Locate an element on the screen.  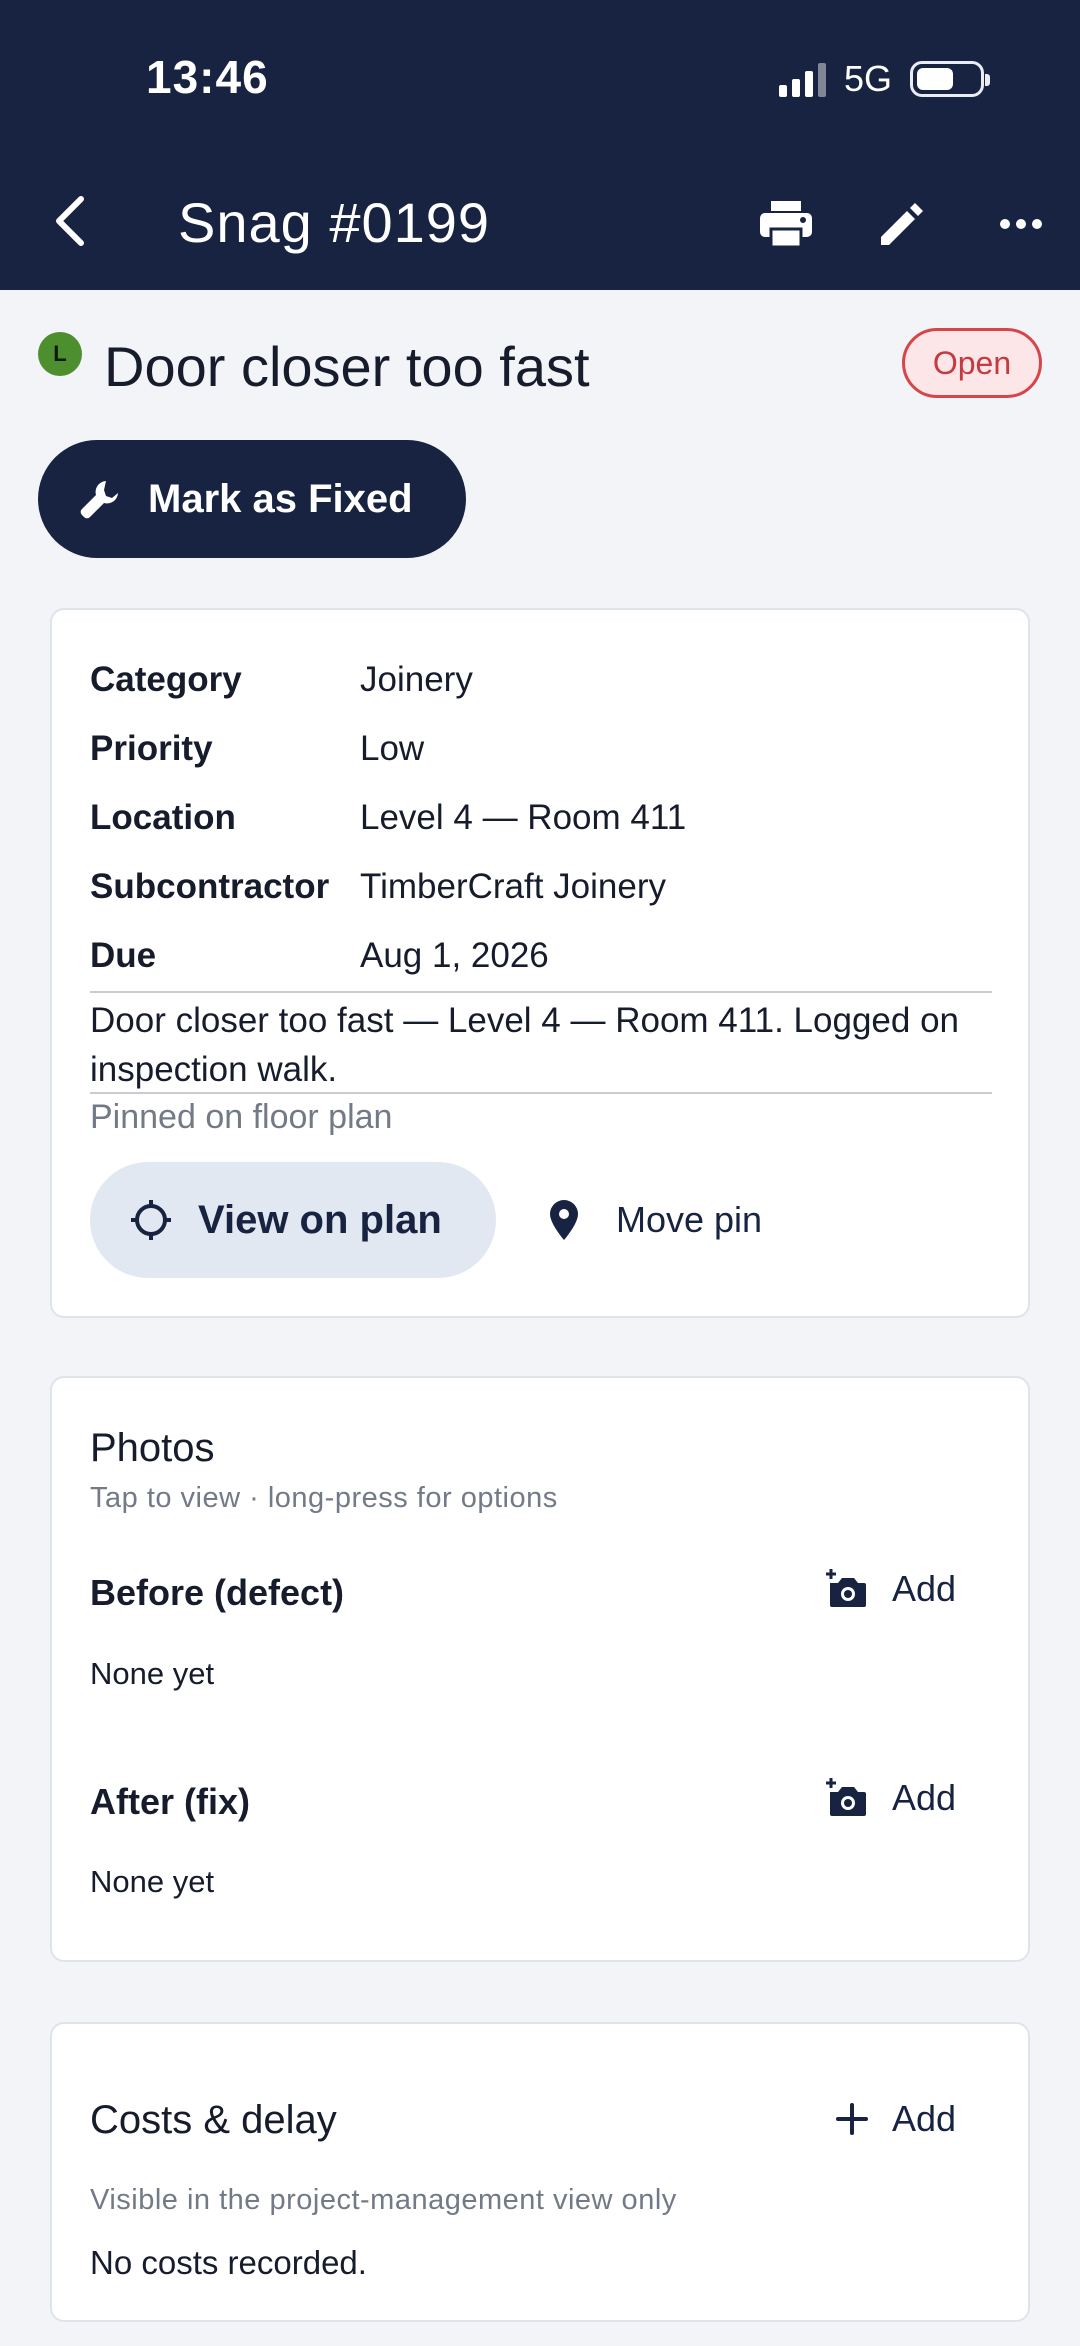
network-label: 5G is located at coordinates (867, 78).